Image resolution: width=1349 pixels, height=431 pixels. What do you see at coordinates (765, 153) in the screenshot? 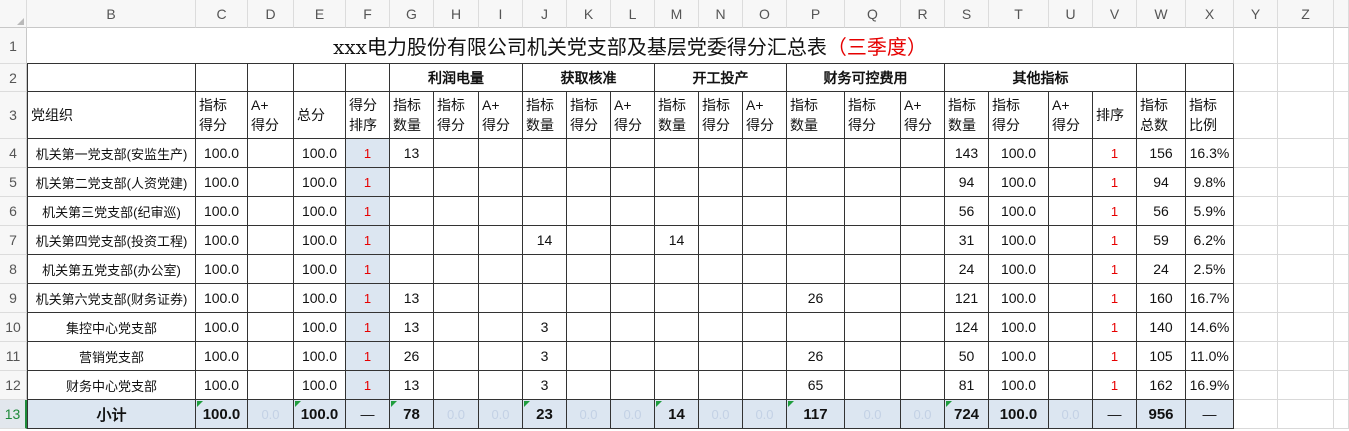
I see `cell-o4` at bounding box center [765, 153].